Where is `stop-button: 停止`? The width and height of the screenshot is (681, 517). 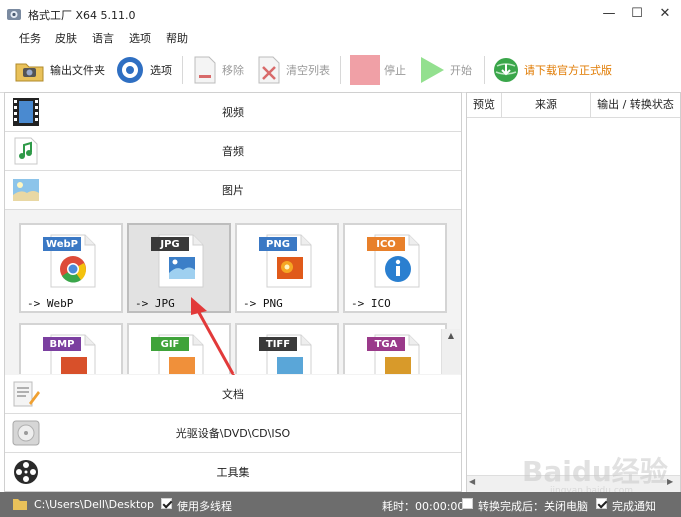 stop-button: 停止 is located at coordinates (378, 70).